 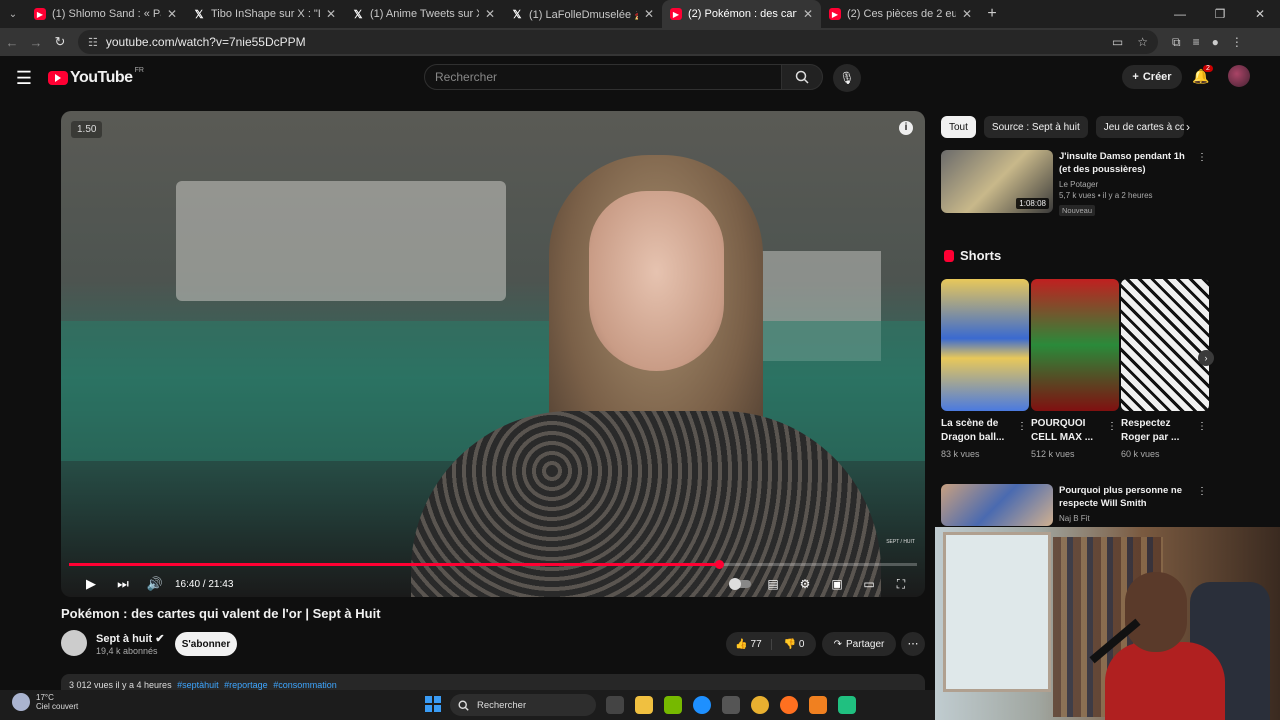 I want to click on bookmark-star-icon: ☆, so click(x=1142, y=42).